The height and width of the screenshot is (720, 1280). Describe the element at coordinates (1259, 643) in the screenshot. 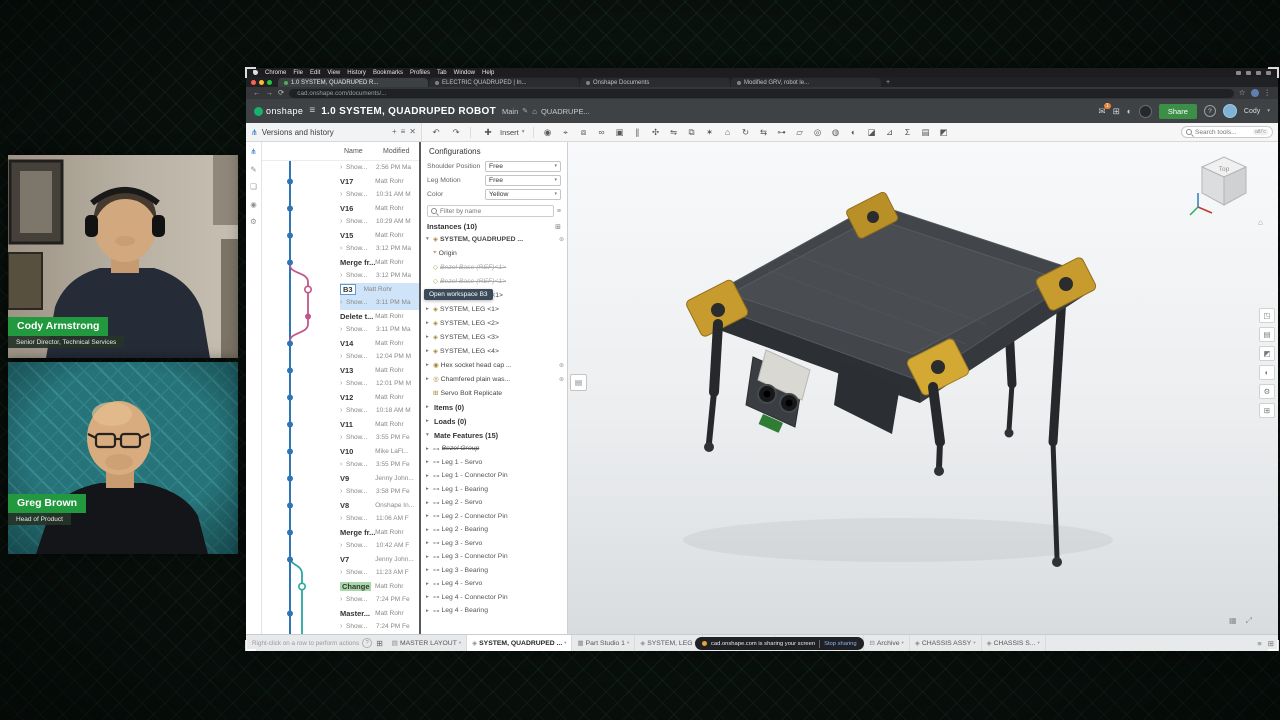

I see `tab-manager-icon: ≡` at that location.